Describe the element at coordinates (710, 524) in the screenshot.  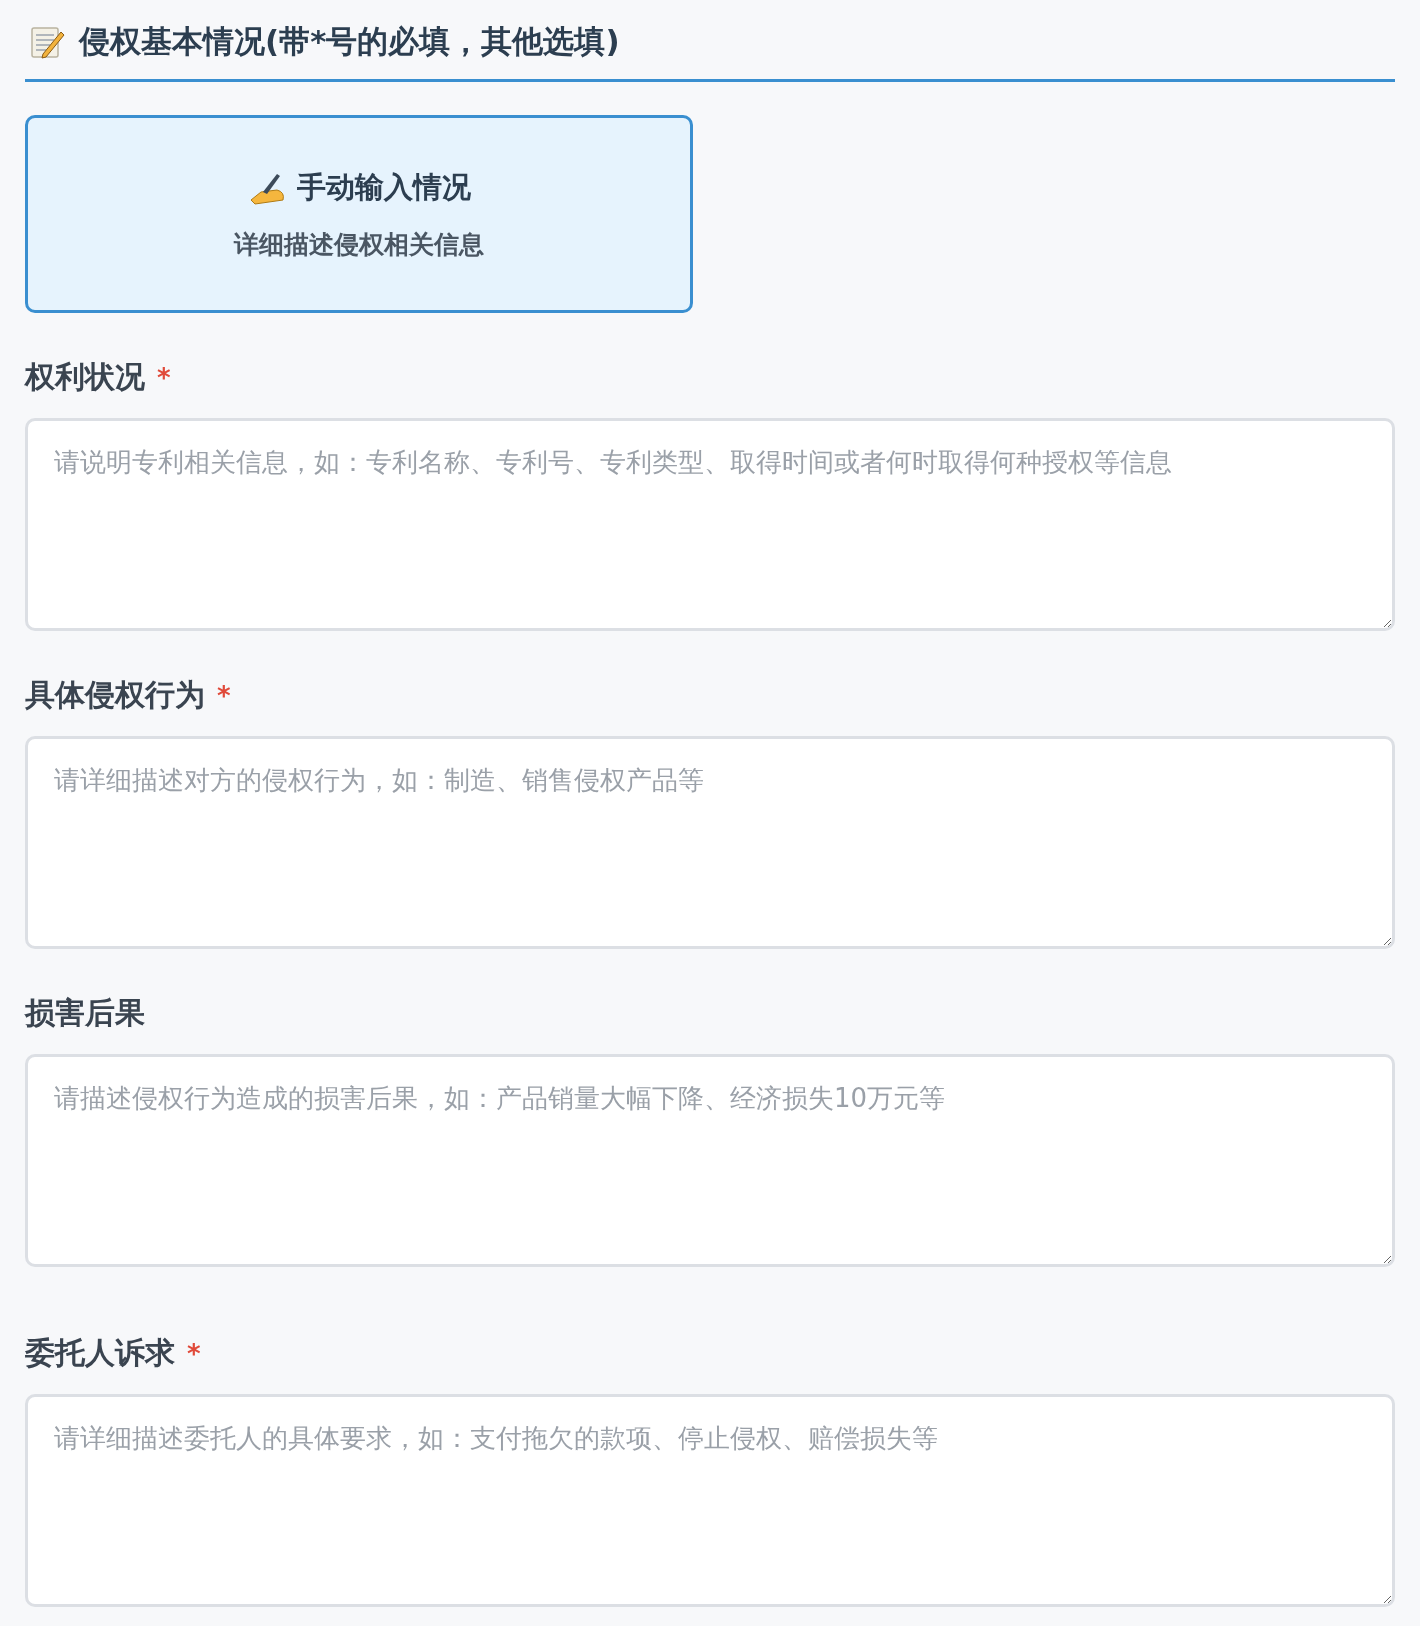
I see `text-area: 请说明专利相关信息，如：专利名称、专利号、专利类型、取得时间或者何时取得何种授权等信息` at that location.